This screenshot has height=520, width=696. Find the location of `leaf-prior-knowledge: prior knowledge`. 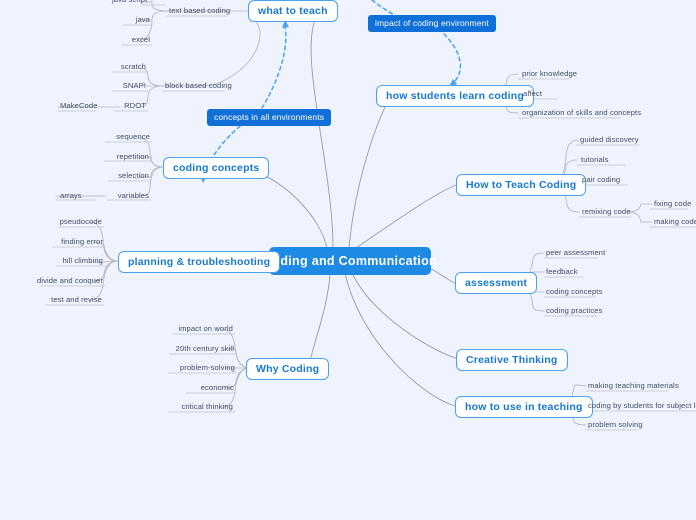

leaf-prior-knowledge: prior knowledge is located at coordinates (549, 74).